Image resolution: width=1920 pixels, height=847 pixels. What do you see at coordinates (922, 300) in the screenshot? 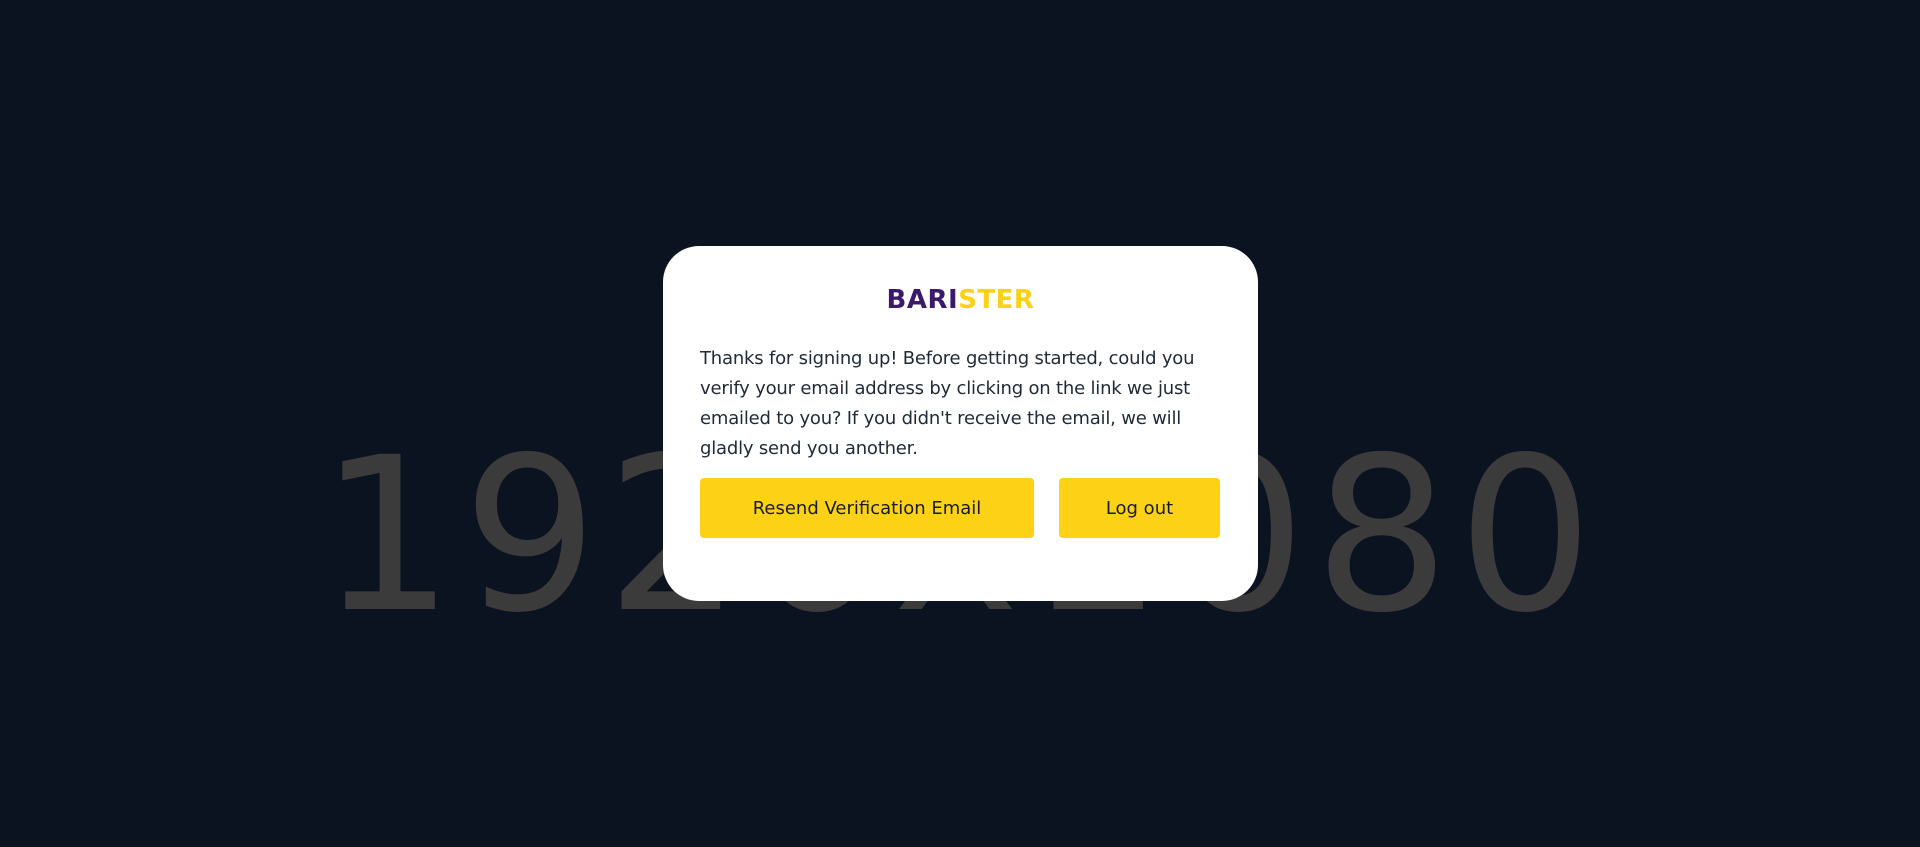
I see `logo-text-part1: BARI` at bounding box center [922, 300].